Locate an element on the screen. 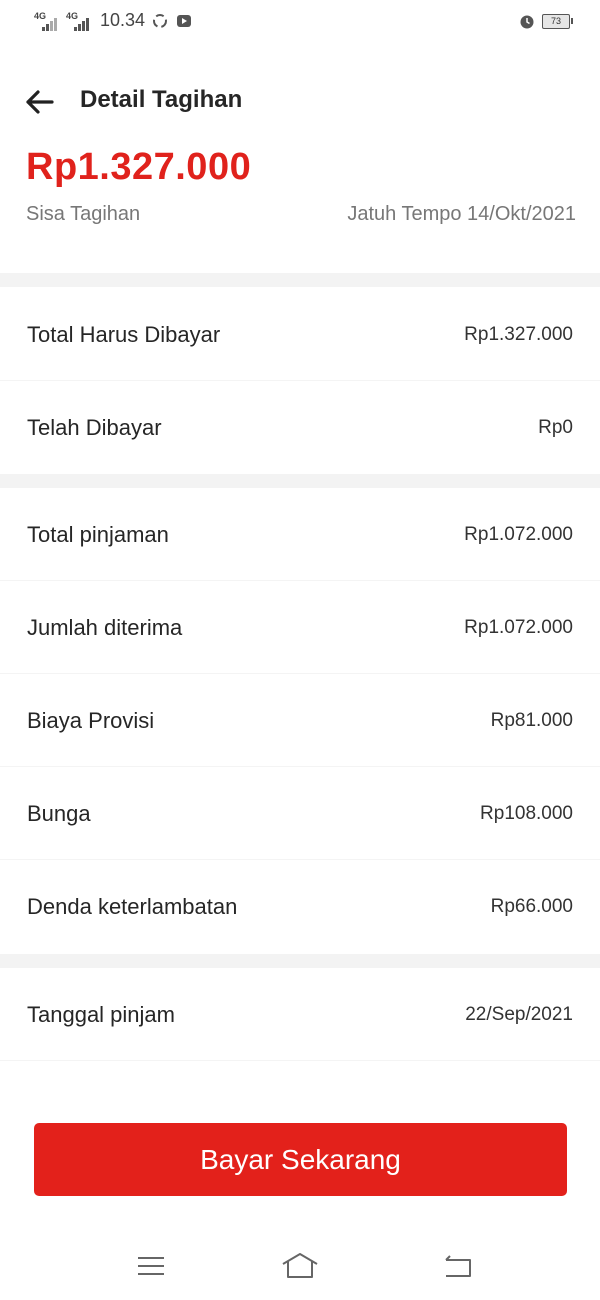 The image size is (600, 1300). detail-row: Jumlah diterima Rp1.072.000 is located at coordinates (300, 627).